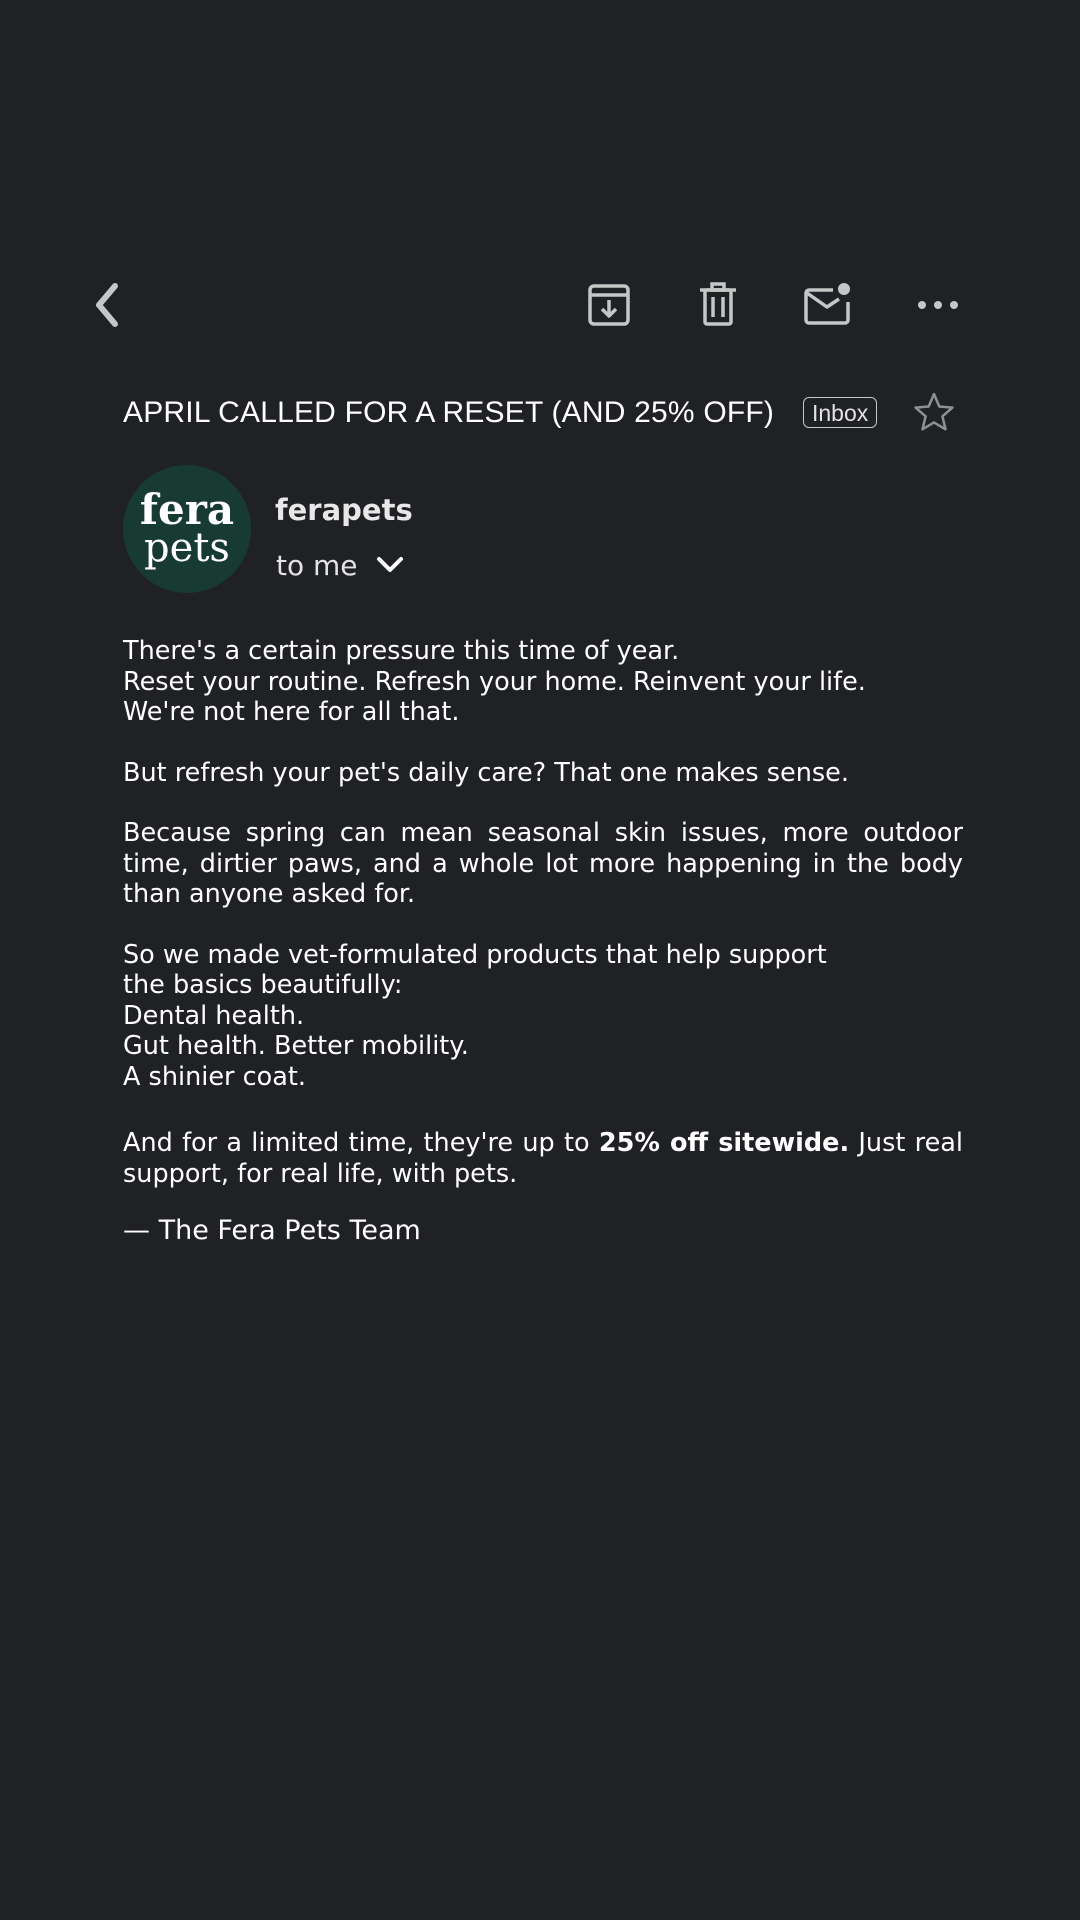 This screenshot has height=1920, width=1080. I want to click on back-button, so click(107, 305).